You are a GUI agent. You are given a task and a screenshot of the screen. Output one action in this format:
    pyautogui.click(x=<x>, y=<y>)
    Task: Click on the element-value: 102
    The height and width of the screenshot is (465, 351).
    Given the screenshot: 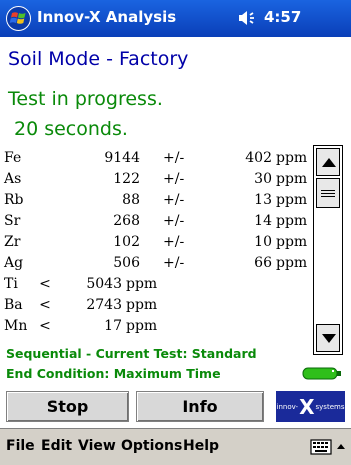 What is the action you would take?
    pyautogui.click(x=126, y=242)
    